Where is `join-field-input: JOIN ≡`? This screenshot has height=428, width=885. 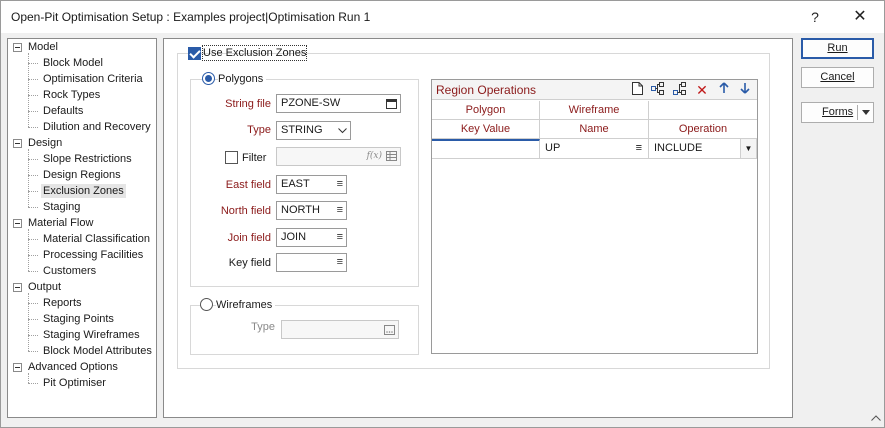 join-field-input: JOIN ≡ is located at coordinates (311, 237).